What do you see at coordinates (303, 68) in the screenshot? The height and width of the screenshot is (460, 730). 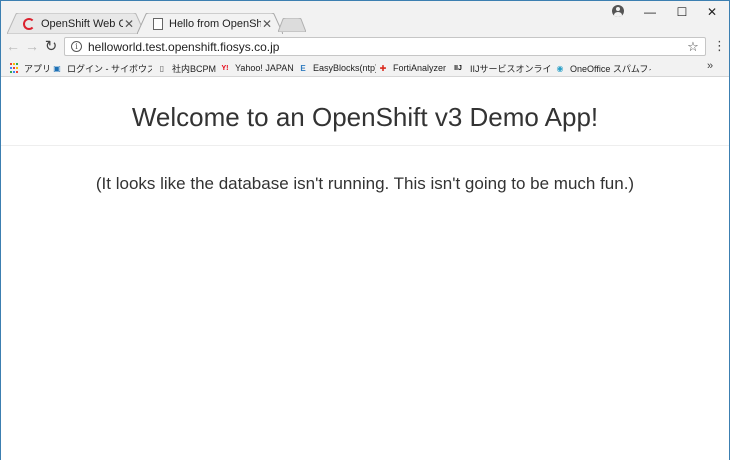 I see `easyblocks-icon: E` at bounding box center [303, 68].